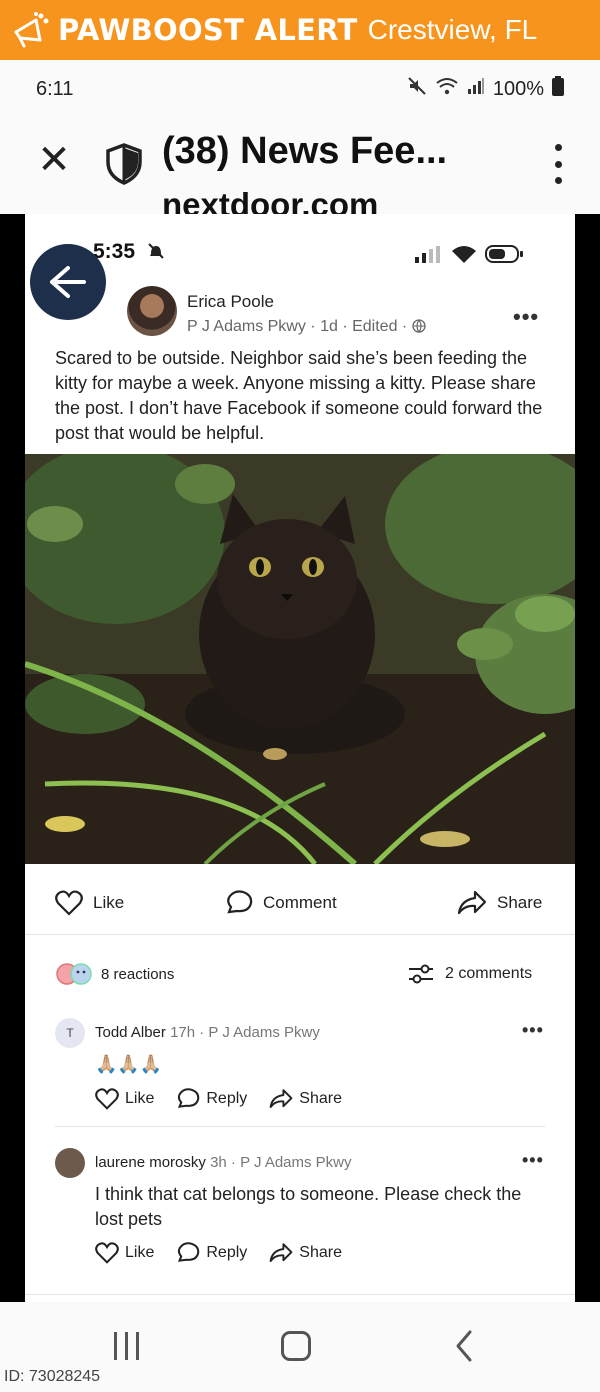 This screenshot has height=1392, width=600. Describe the element at coordinates (419, 328) in the screenshot. I see `globe-icon` at that location.